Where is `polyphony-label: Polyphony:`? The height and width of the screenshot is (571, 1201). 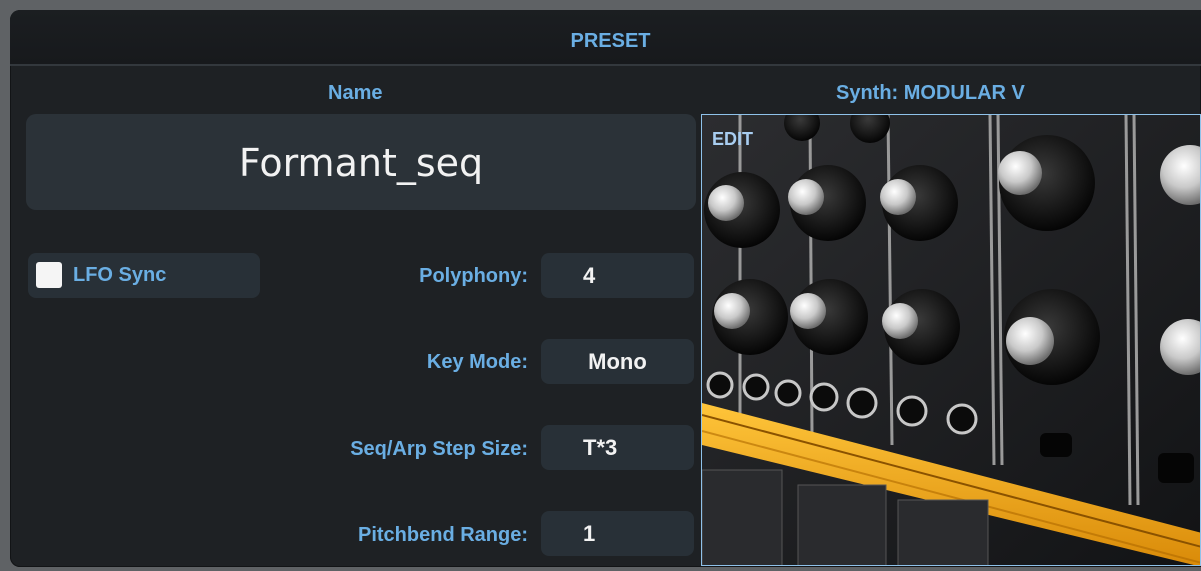 polyphony-label: Polyphony: is located at coordinates (473, 276).